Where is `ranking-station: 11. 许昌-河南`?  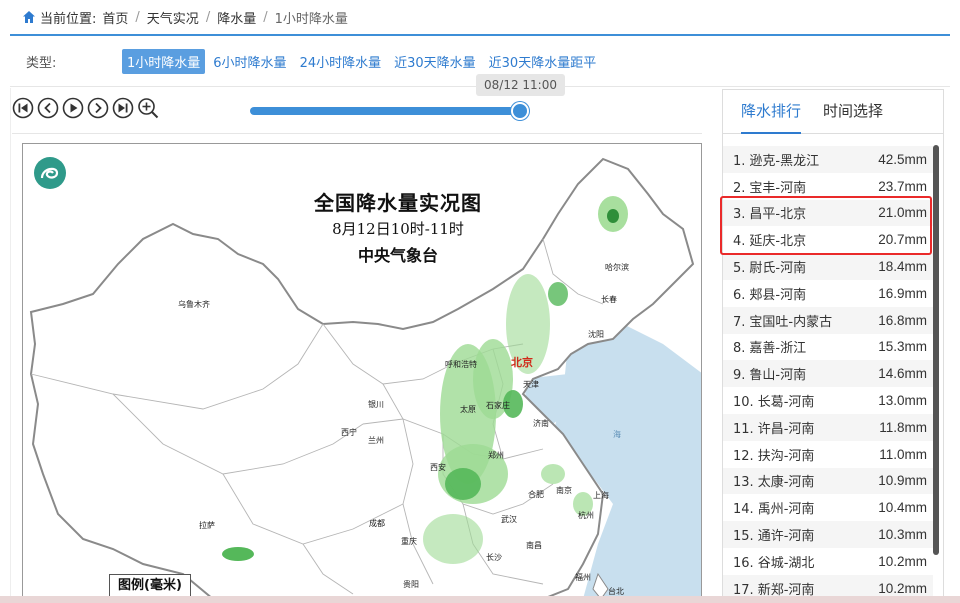 ranking-station: 11. 许昌-河南 is located at coordinates (773, 427).